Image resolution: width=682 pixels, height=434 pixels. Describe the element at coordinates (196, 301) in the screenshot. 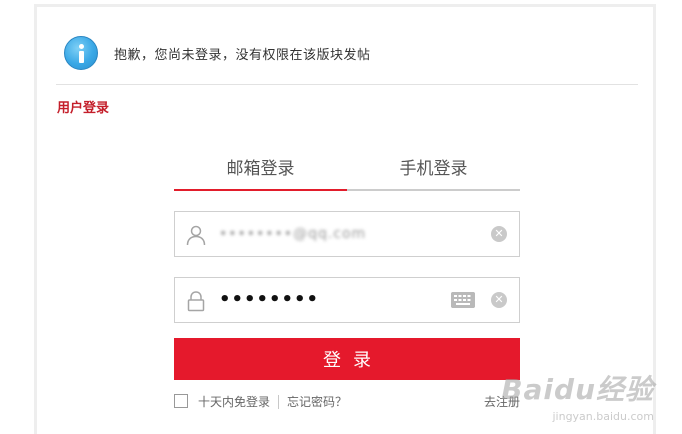

I see `lock-icon` at that location.